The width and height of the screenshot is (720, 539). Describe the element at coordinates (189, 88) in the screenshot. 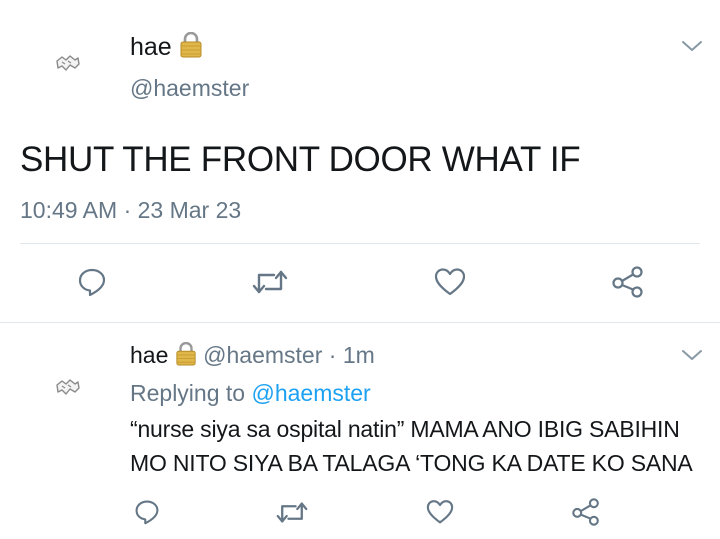

I see `author-handle: @haemster` at that location.